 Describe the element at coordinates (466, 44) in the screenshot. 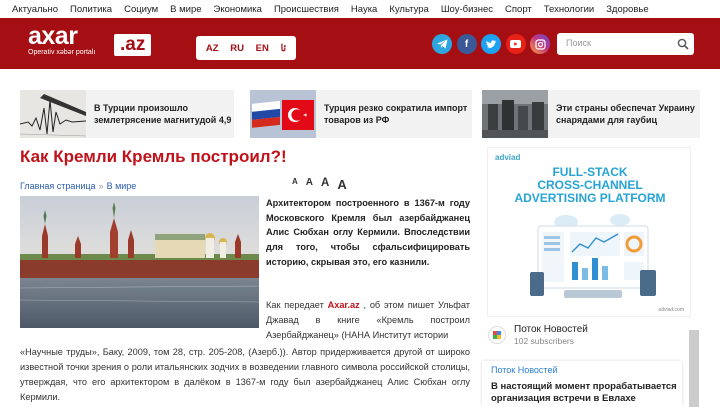

I see `facebook-icon: f` at that location.